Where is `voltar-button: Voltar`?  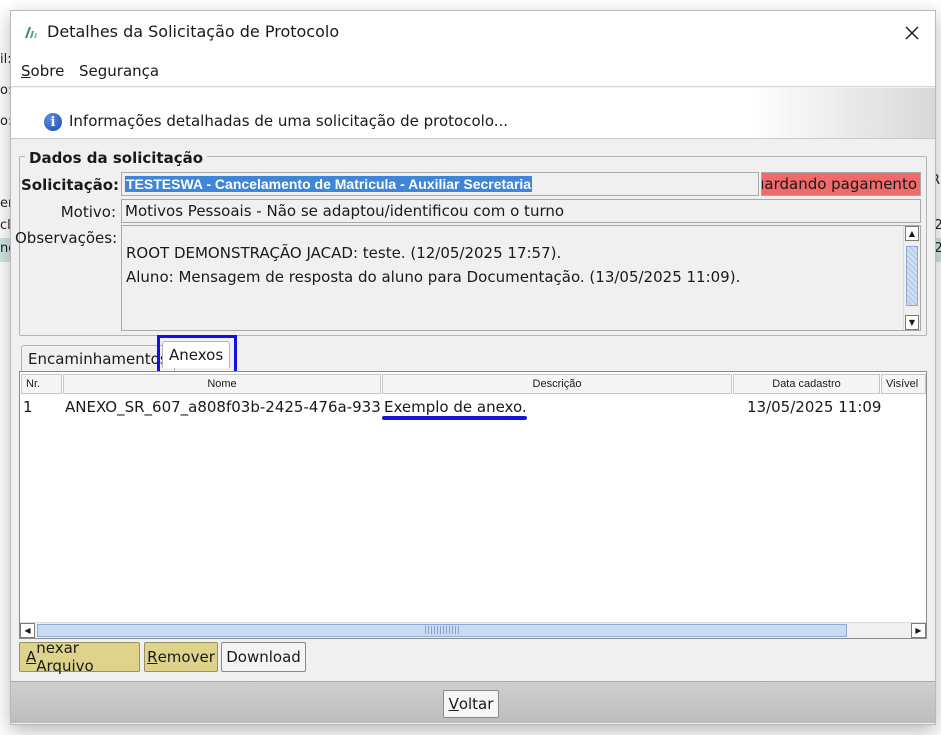 voltar-button: Voltar is located at coordinates (471, 704).